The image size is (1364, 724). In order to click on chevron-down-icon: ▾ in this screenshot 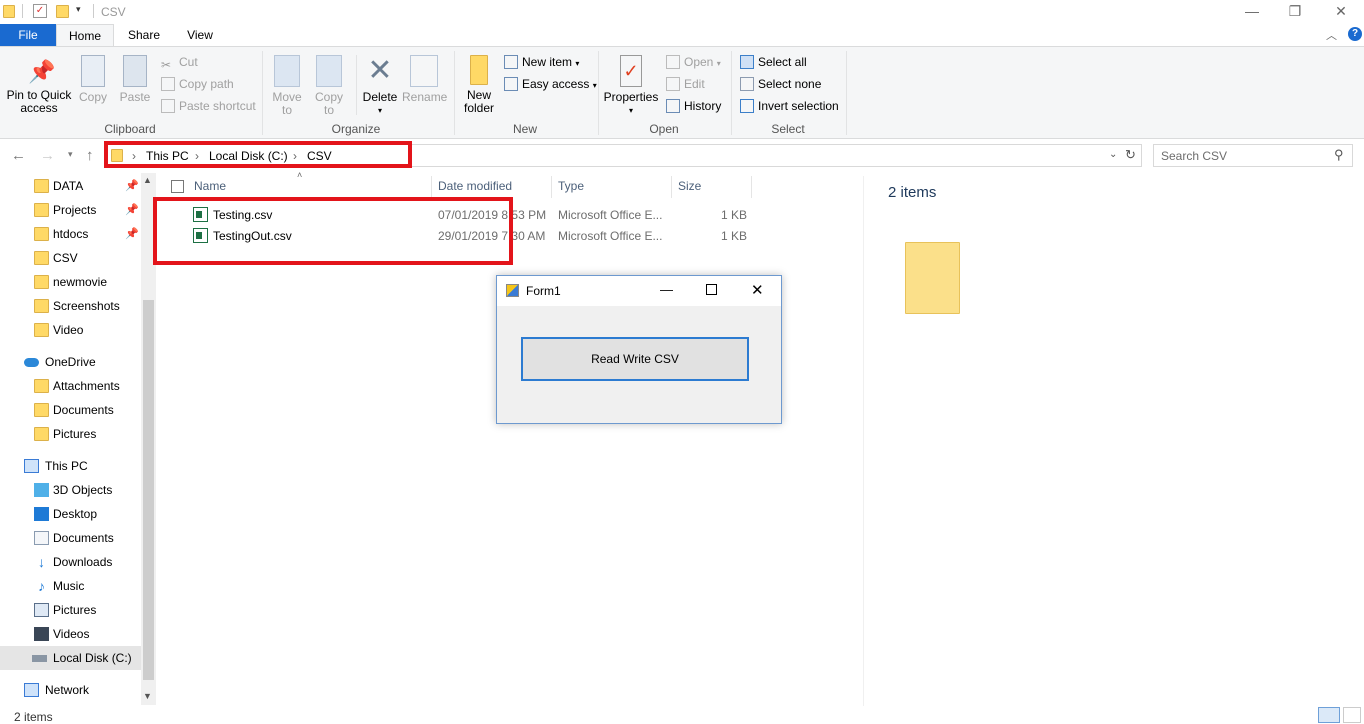, I will do `click(577, 63)`.